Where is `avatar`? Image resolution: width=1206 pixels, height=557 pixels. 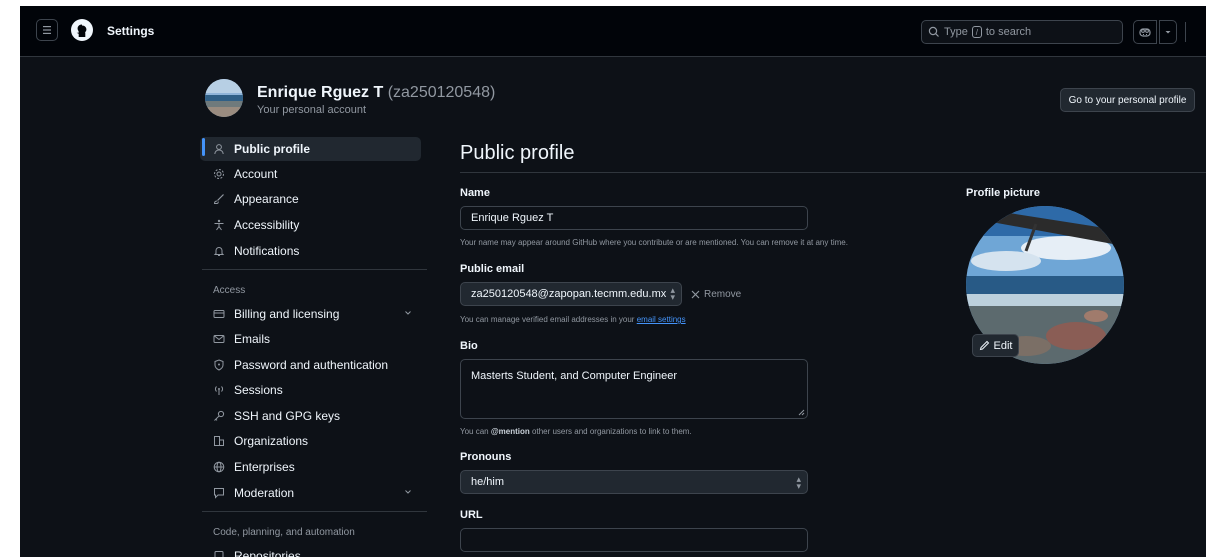
avatar is located at coordinates (224, 98).